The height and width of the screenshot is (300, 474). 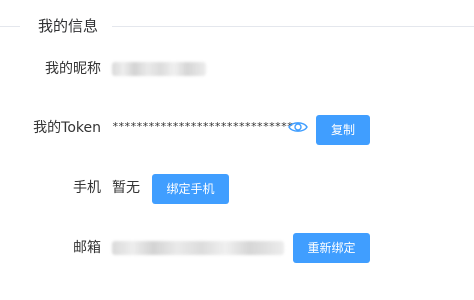 I want to click on section-divider-right, so click(x=293, y=26).